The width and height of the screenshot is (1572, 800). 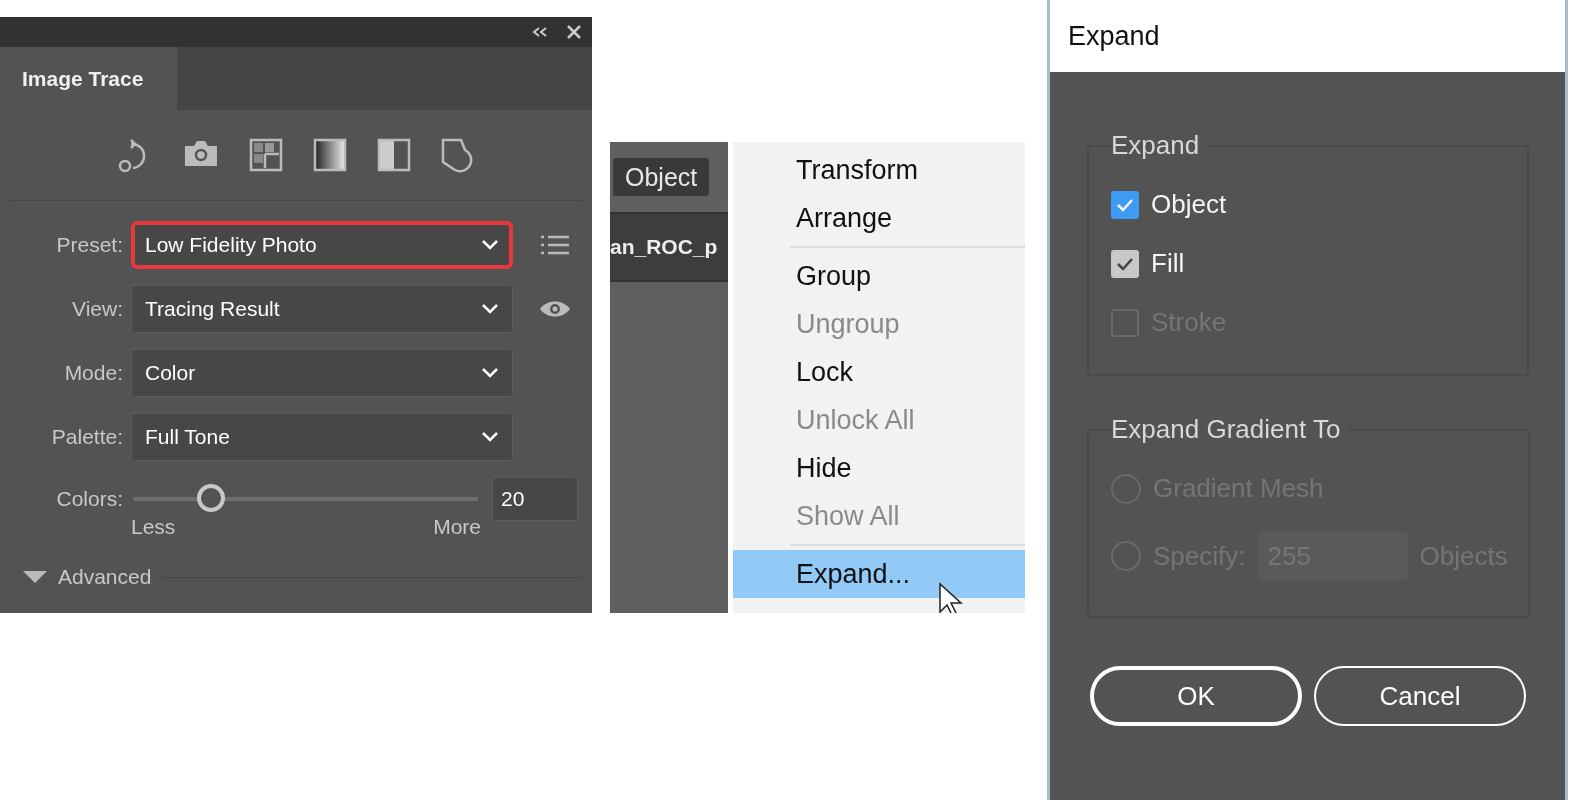 What do you see at coordinates (201, 153) in the screenshot?
I see `camera-icon` at bounding box center [201, 153].